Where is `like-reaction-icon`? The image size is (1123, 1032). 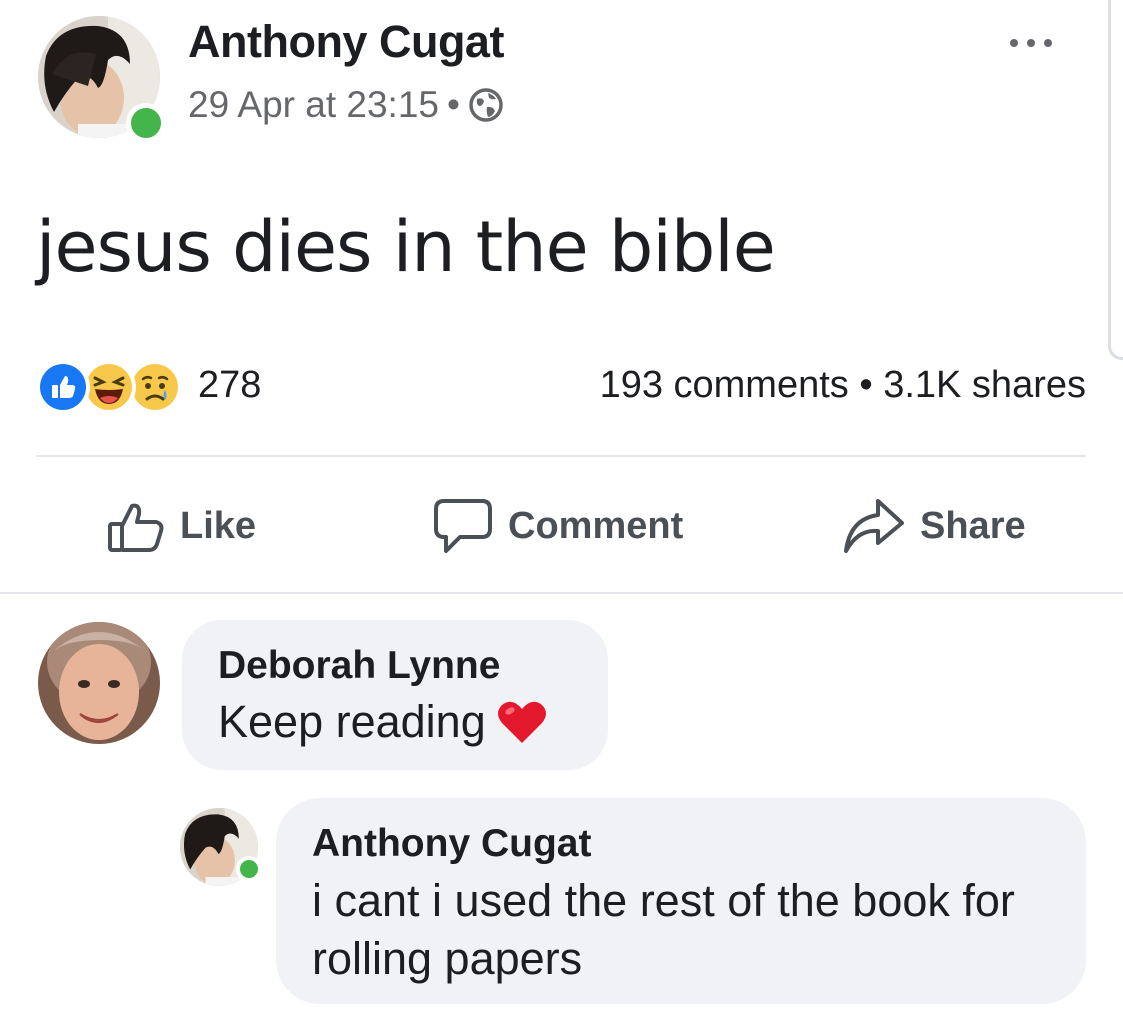
like-reaction-icon is located at coordinates (63, 387).